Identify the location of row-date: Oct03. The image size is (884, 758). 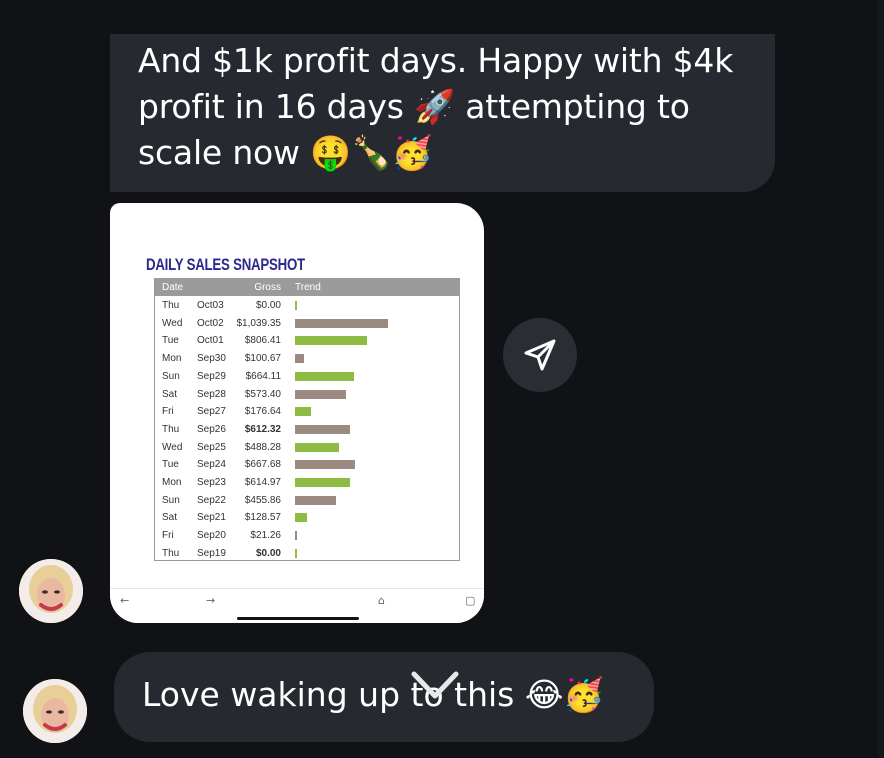
(210, 305).